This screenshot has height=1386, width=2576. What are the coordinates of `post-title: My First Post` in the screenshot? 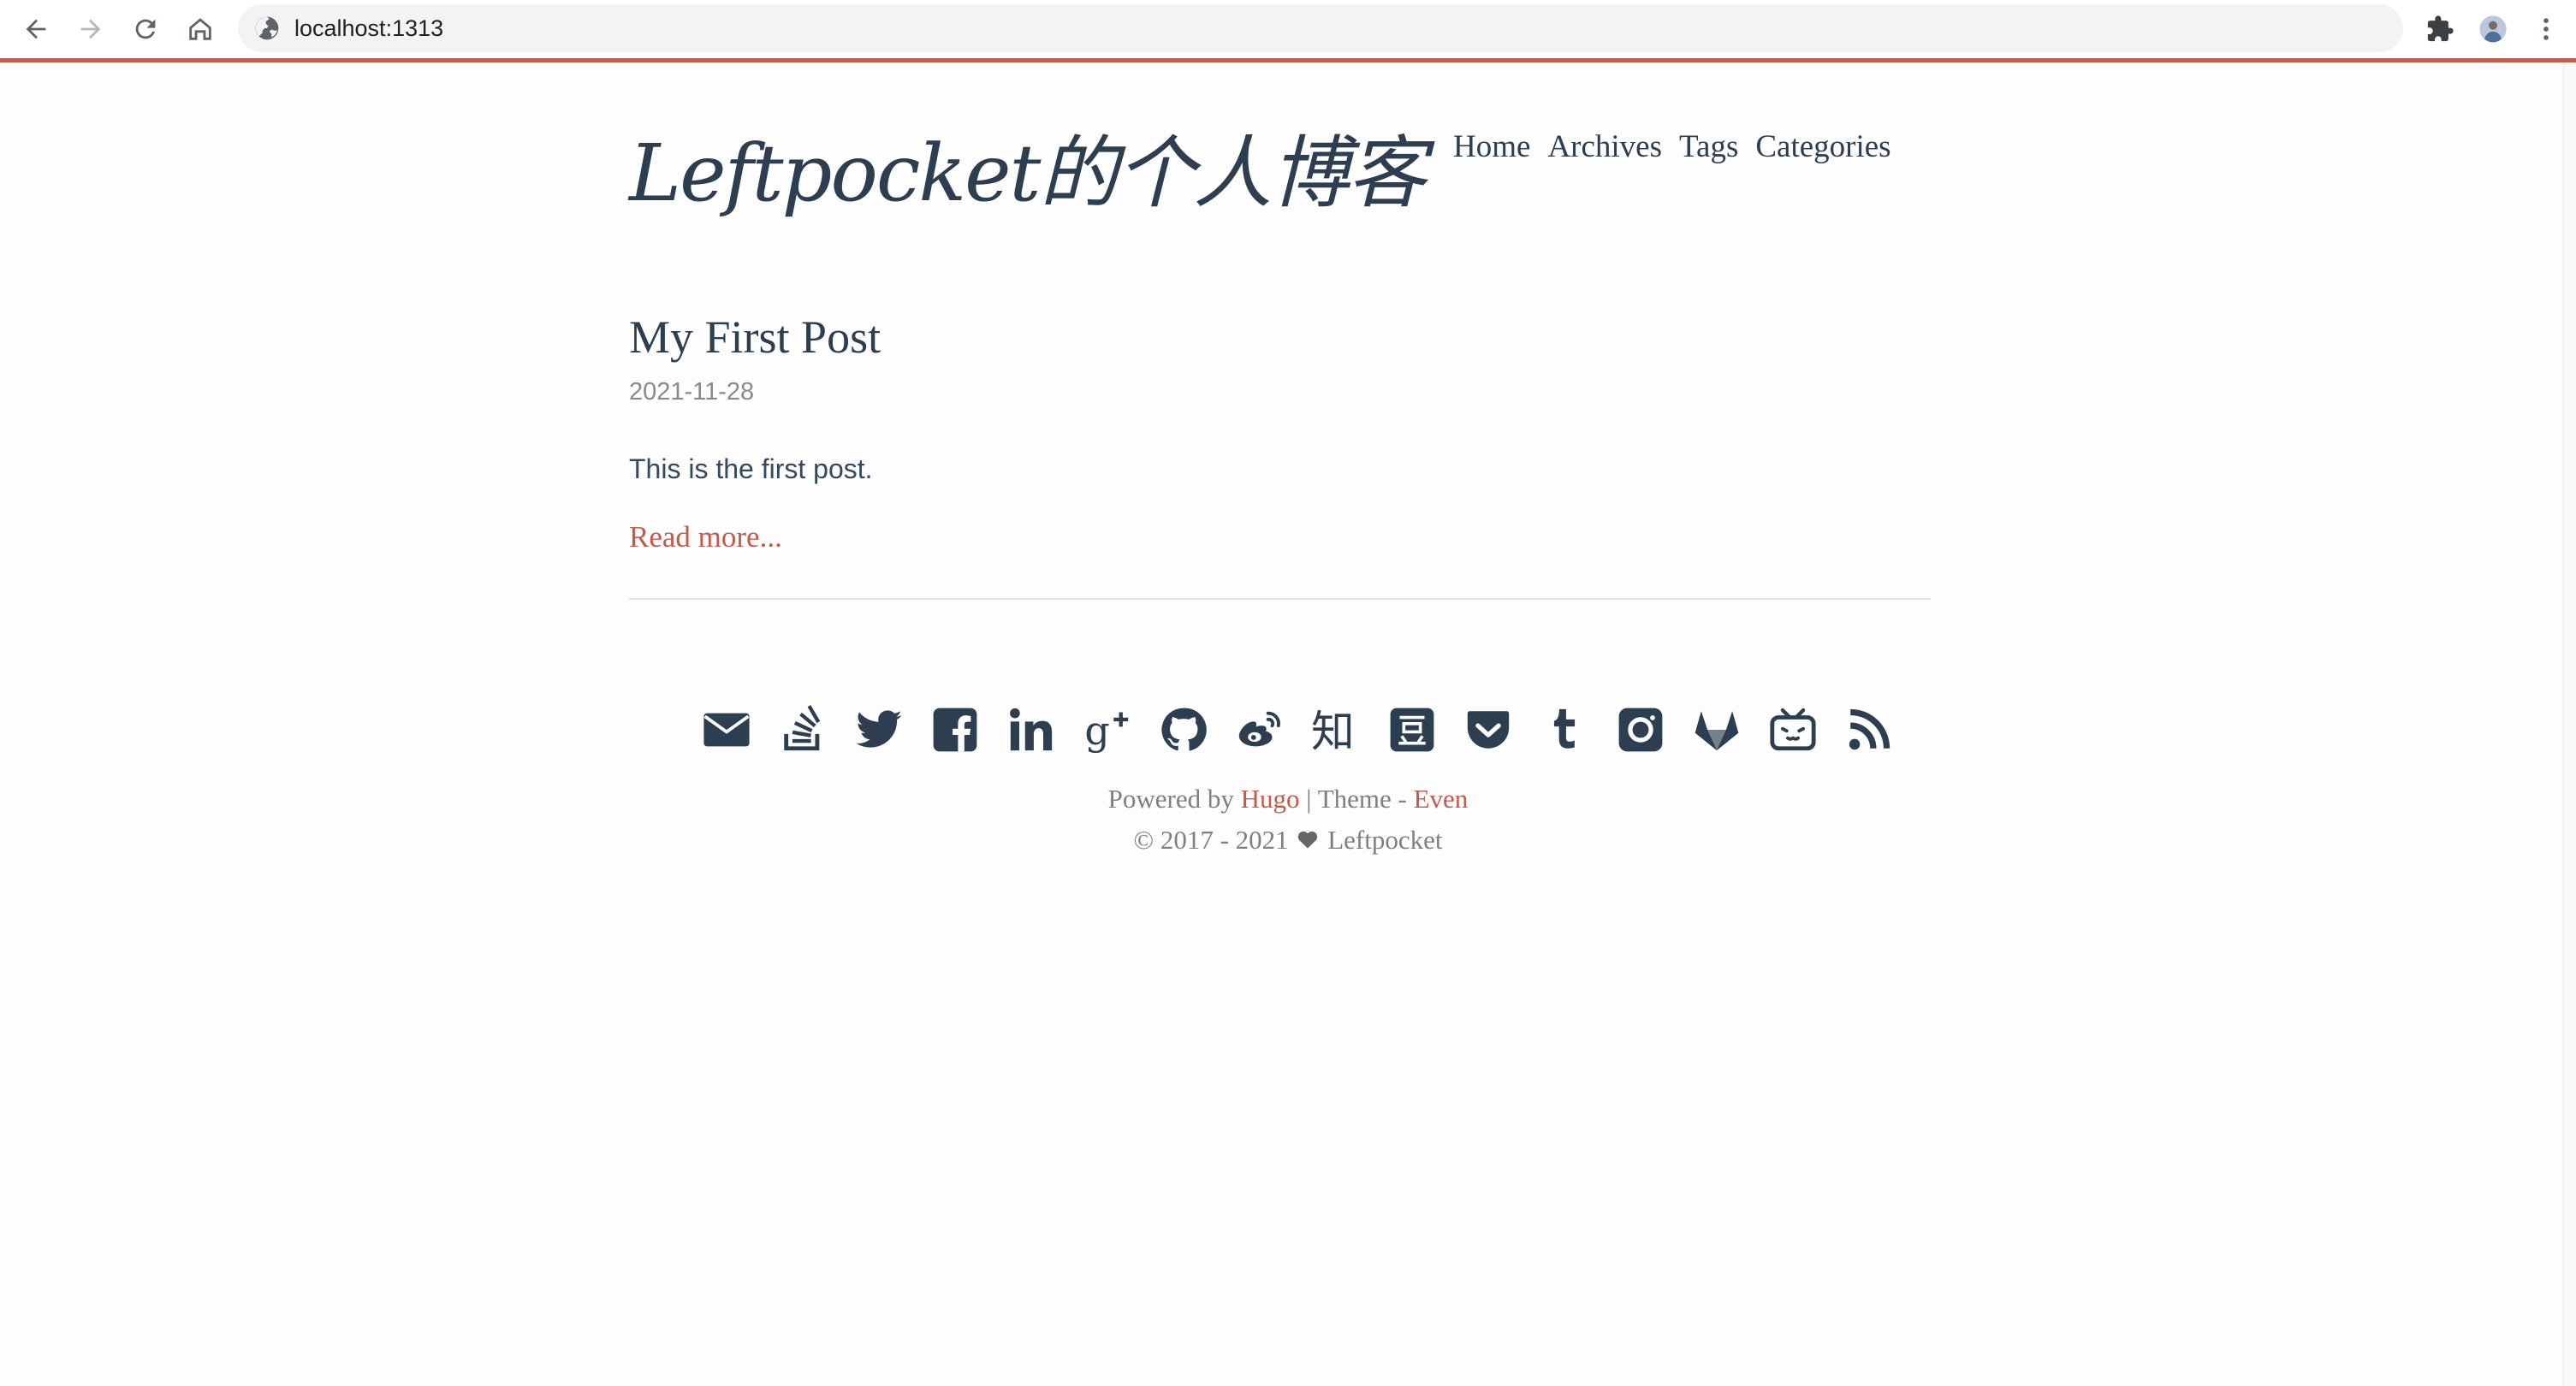 It's located at (1280, 337).